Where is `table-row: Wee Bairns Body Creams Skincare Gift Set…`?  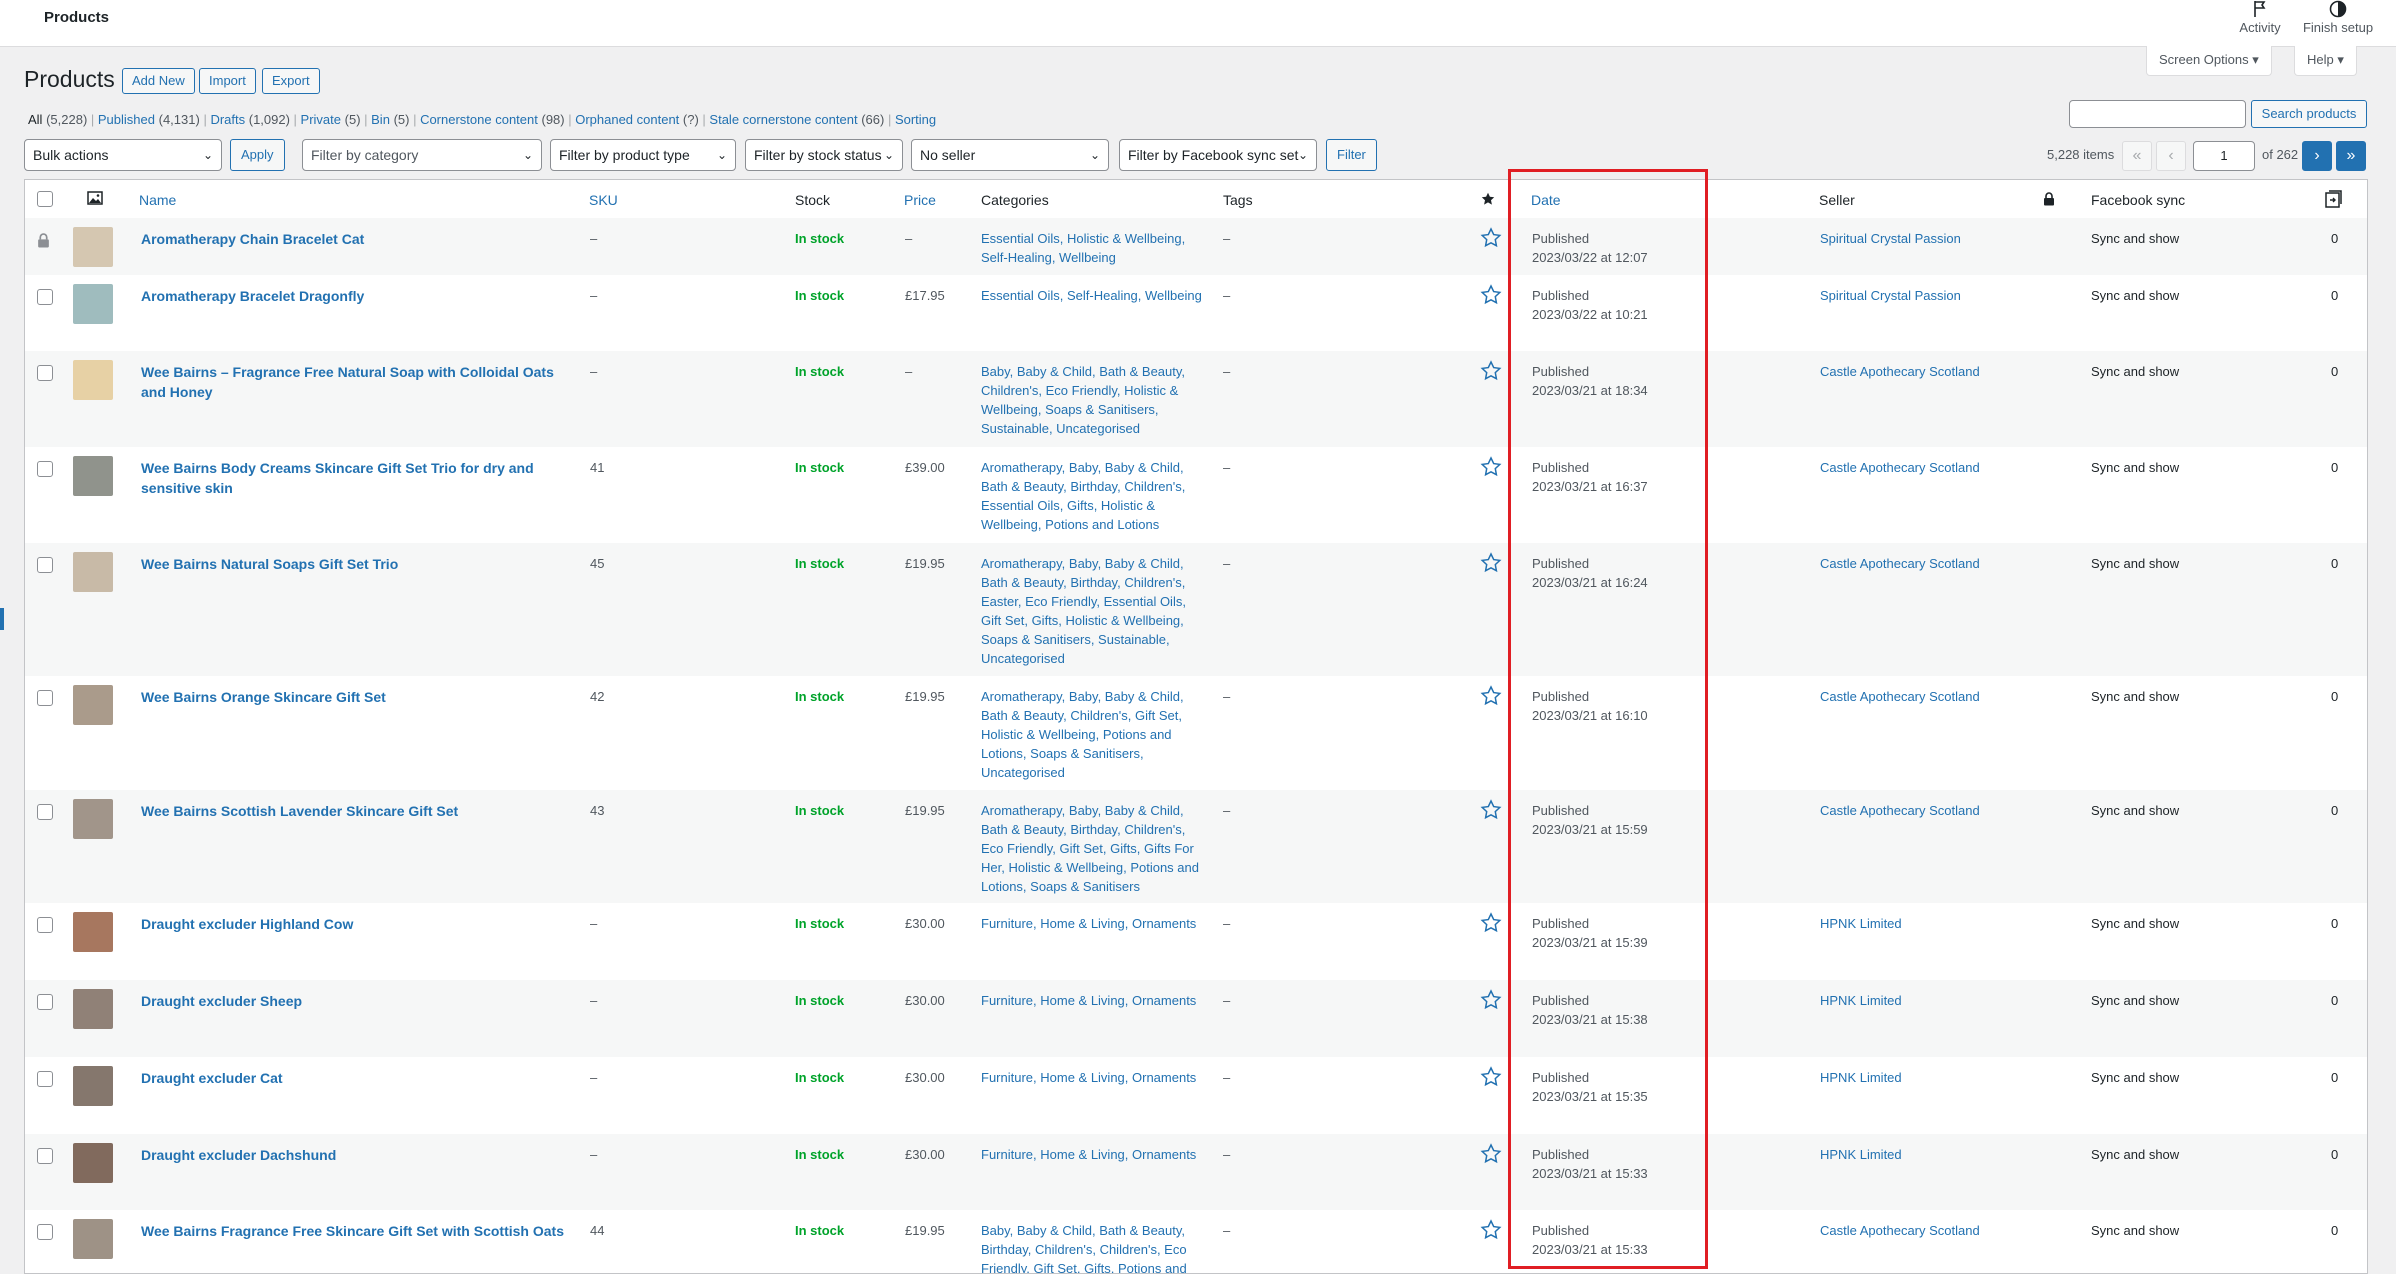
table-row: Wee Bairns Body Creams Skincare Gift Set… is located at coordinates (1196, 495).